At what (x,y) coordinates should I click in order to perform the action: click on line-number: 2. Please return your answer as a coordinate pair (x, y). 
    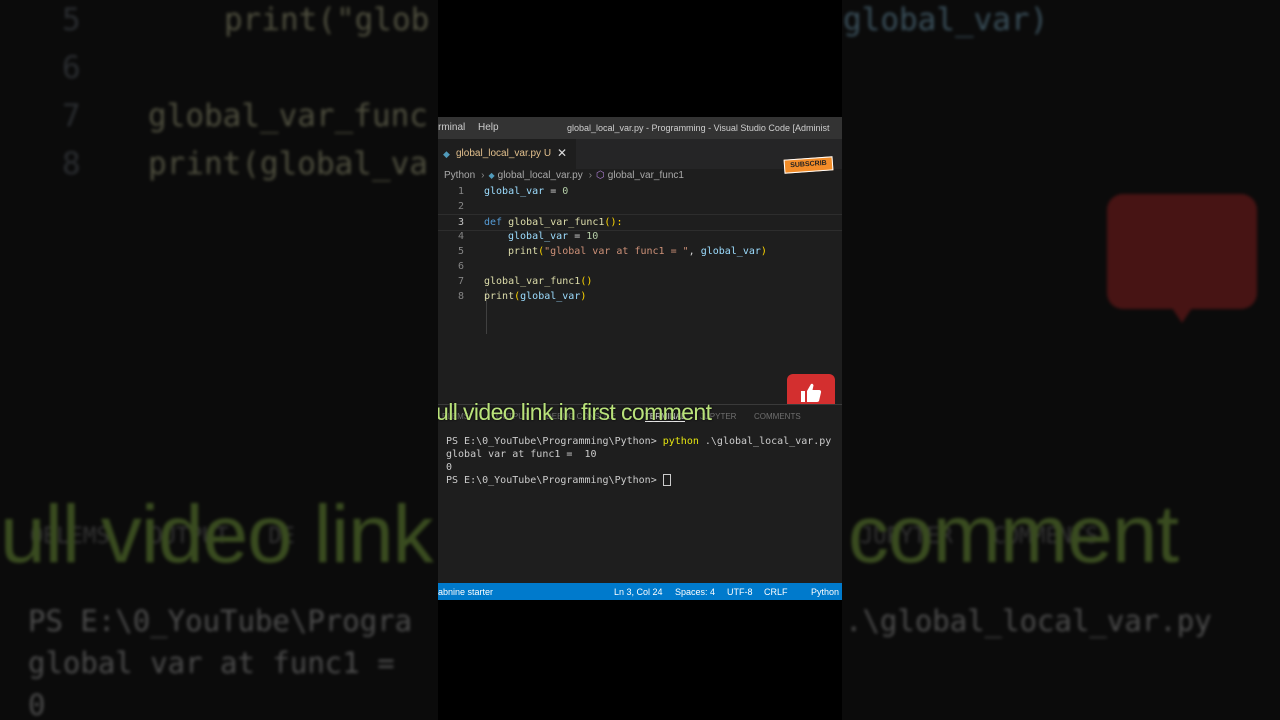
    Looking at the image, I should click on (460, 206).